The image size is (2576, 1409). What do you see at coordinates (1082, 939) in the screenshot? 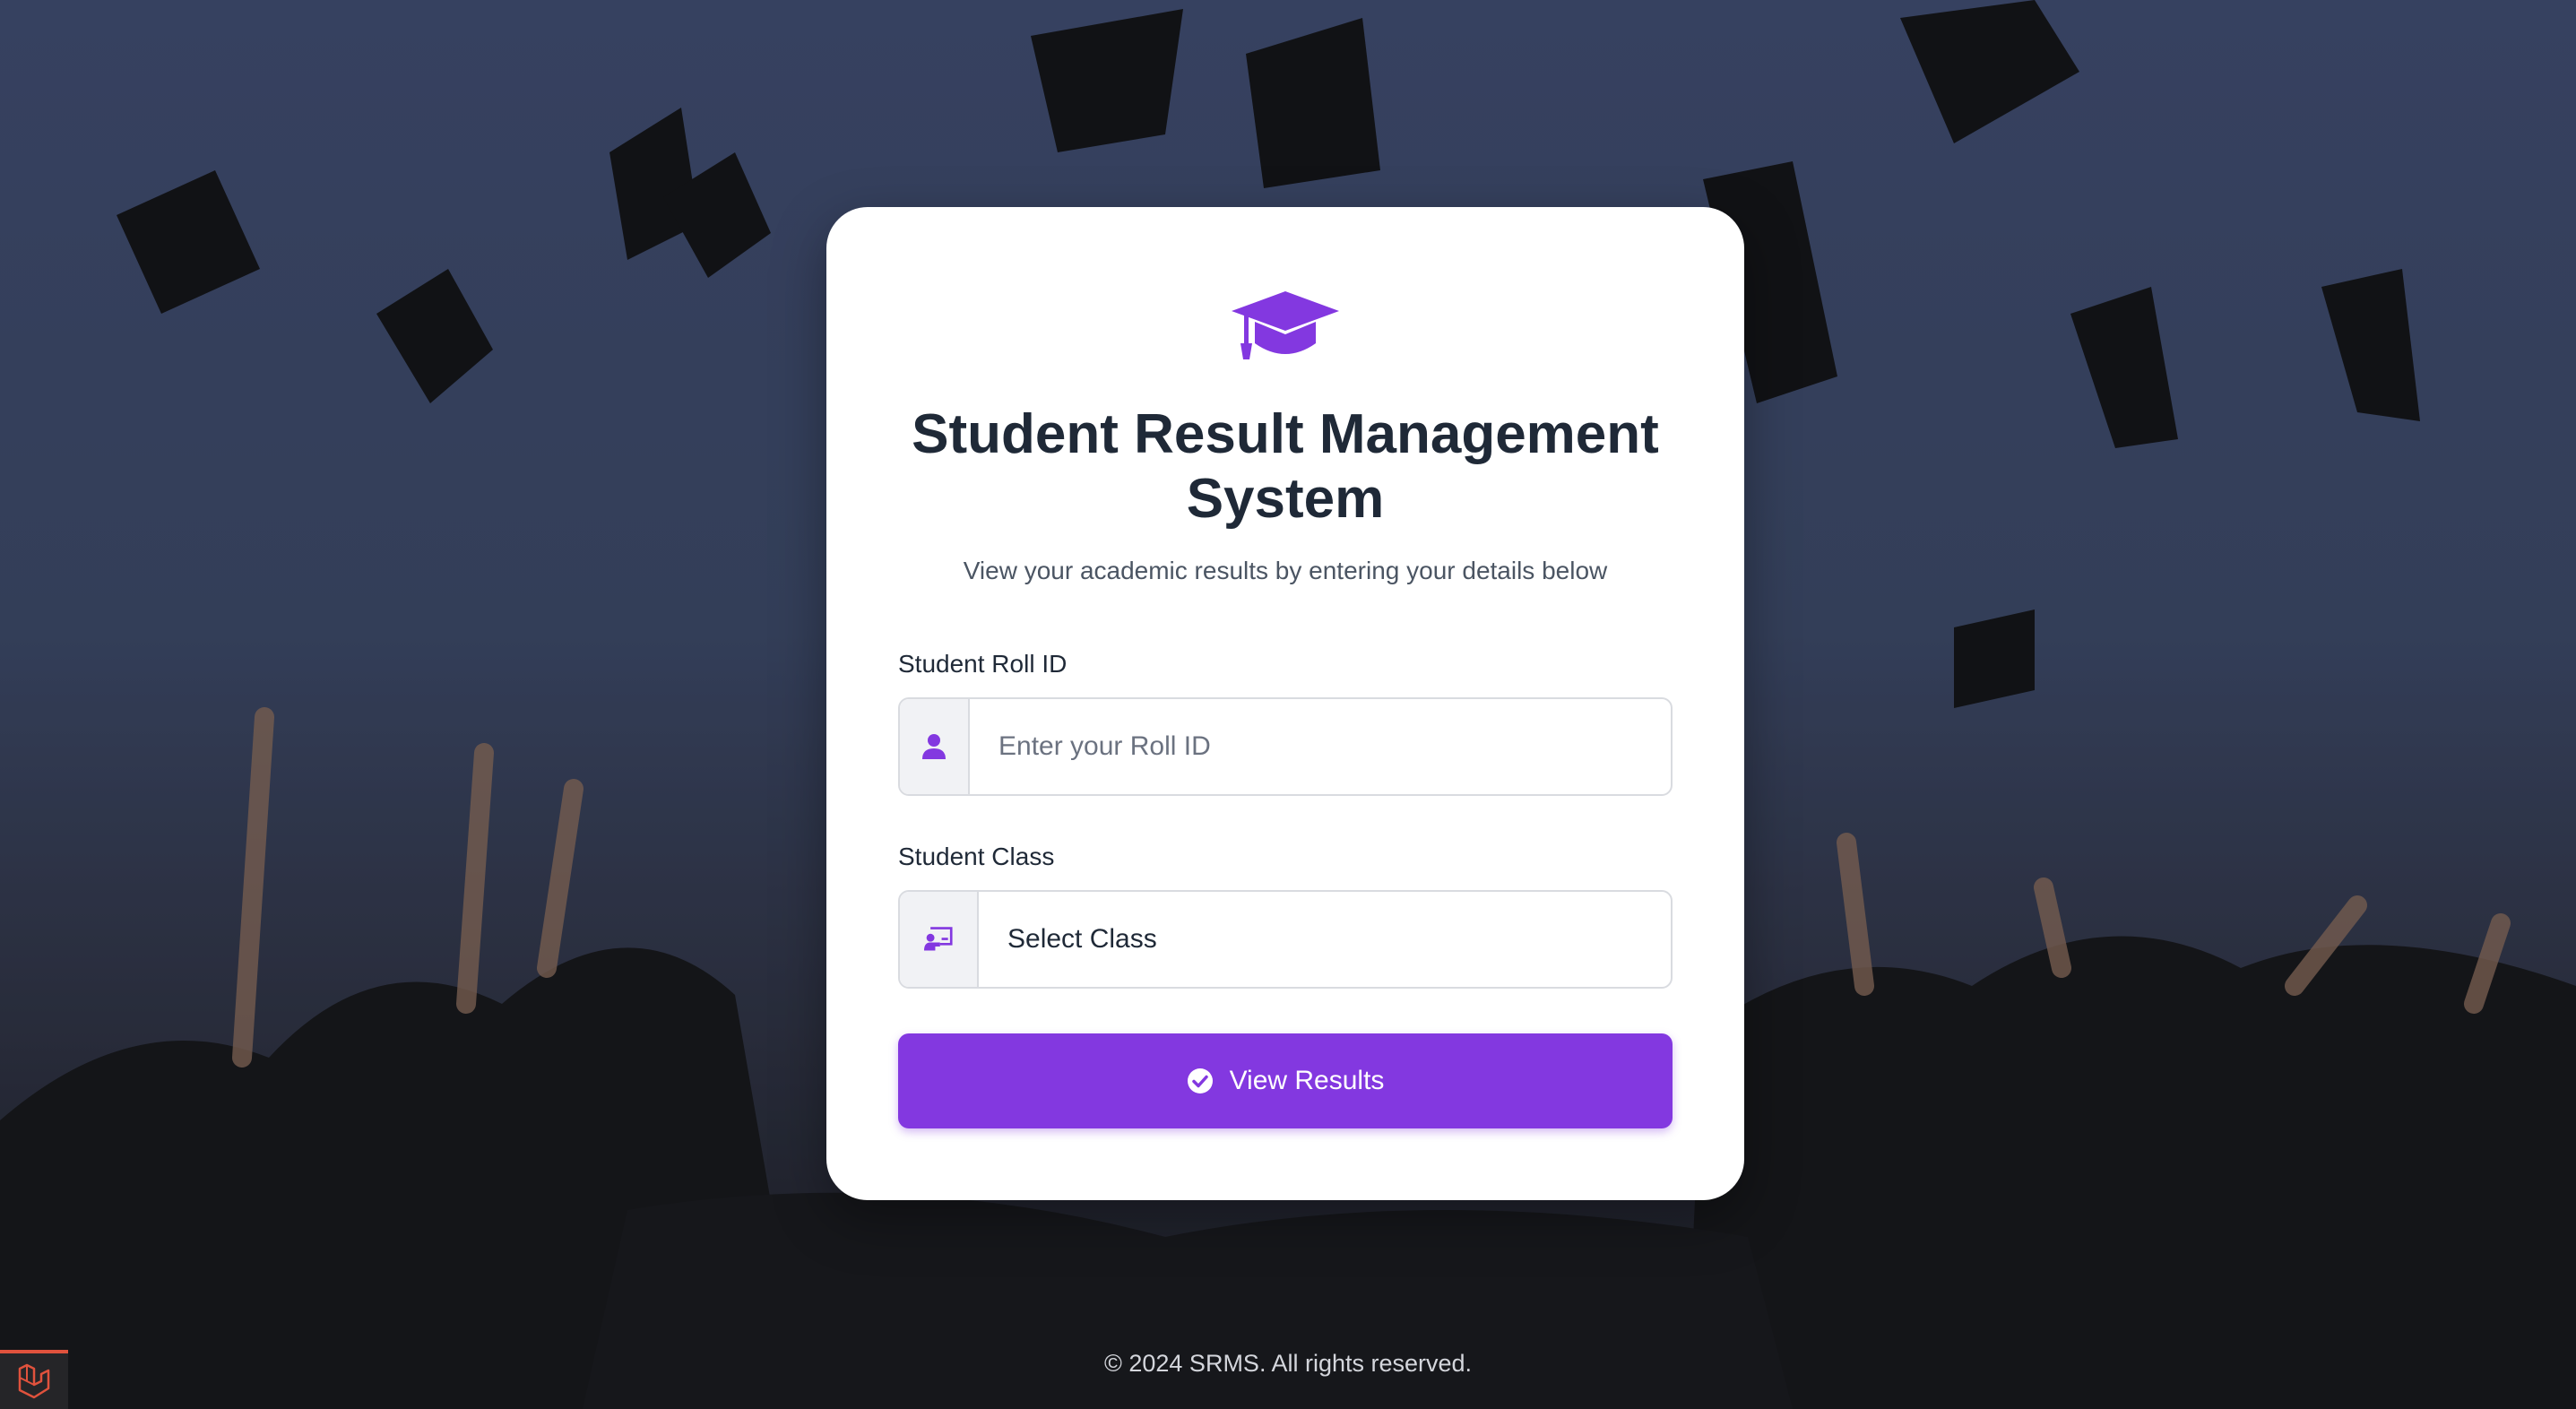
I see `class-select-value: Select Class` at bounding box center [1082, 939].